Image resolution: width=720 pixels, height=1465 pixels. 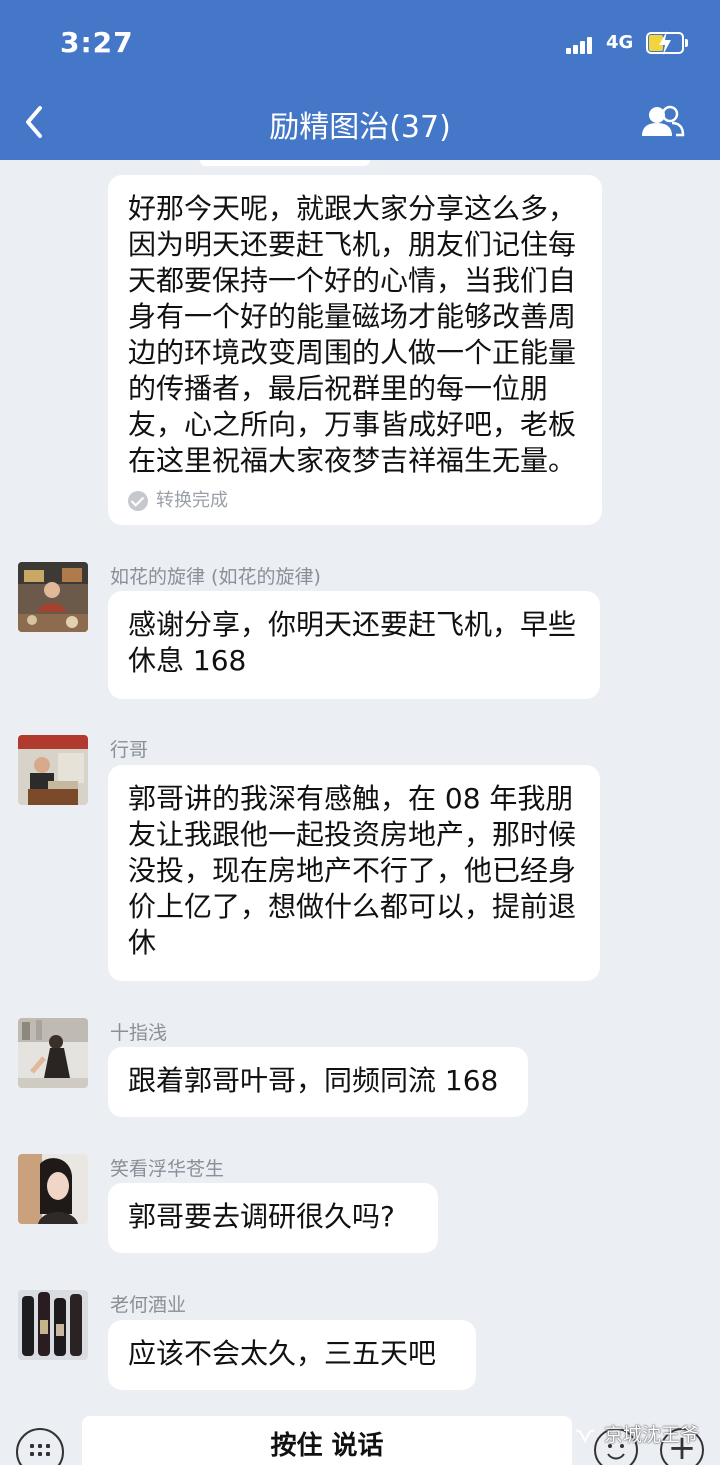 I want to click on status-bar: 3:27 4G, so click(x=360, y=44).